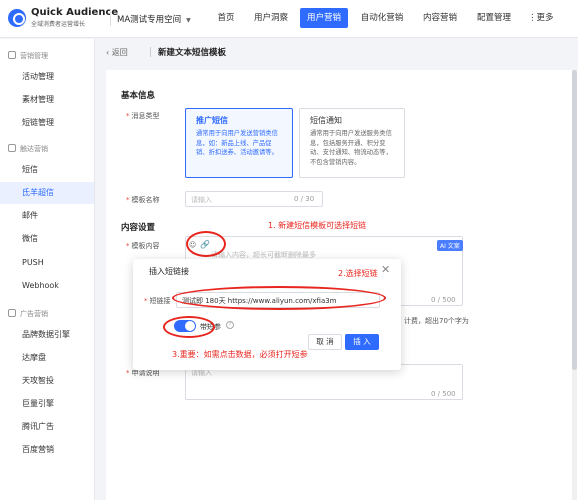 This screenshot has height=500, width=578. Describe the element at coordinates (138, 96) in the screenshot. I see `section-basic-info: 基本信息` at that location.